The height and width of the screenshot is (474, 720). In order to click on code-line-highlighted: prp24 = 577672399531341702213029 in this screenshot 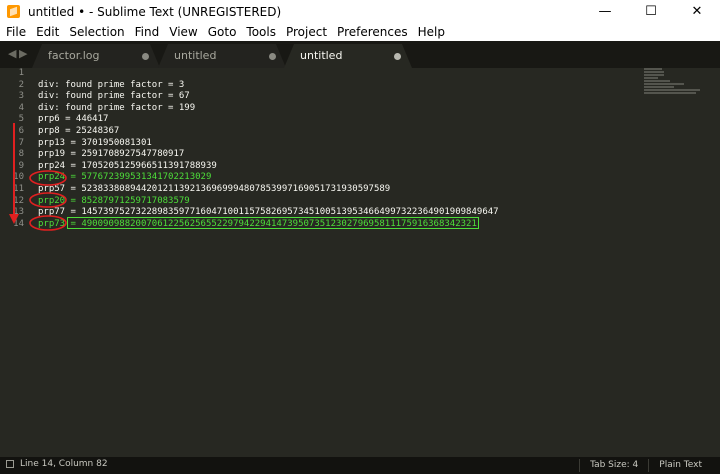, I will do `click(268, 178)`.